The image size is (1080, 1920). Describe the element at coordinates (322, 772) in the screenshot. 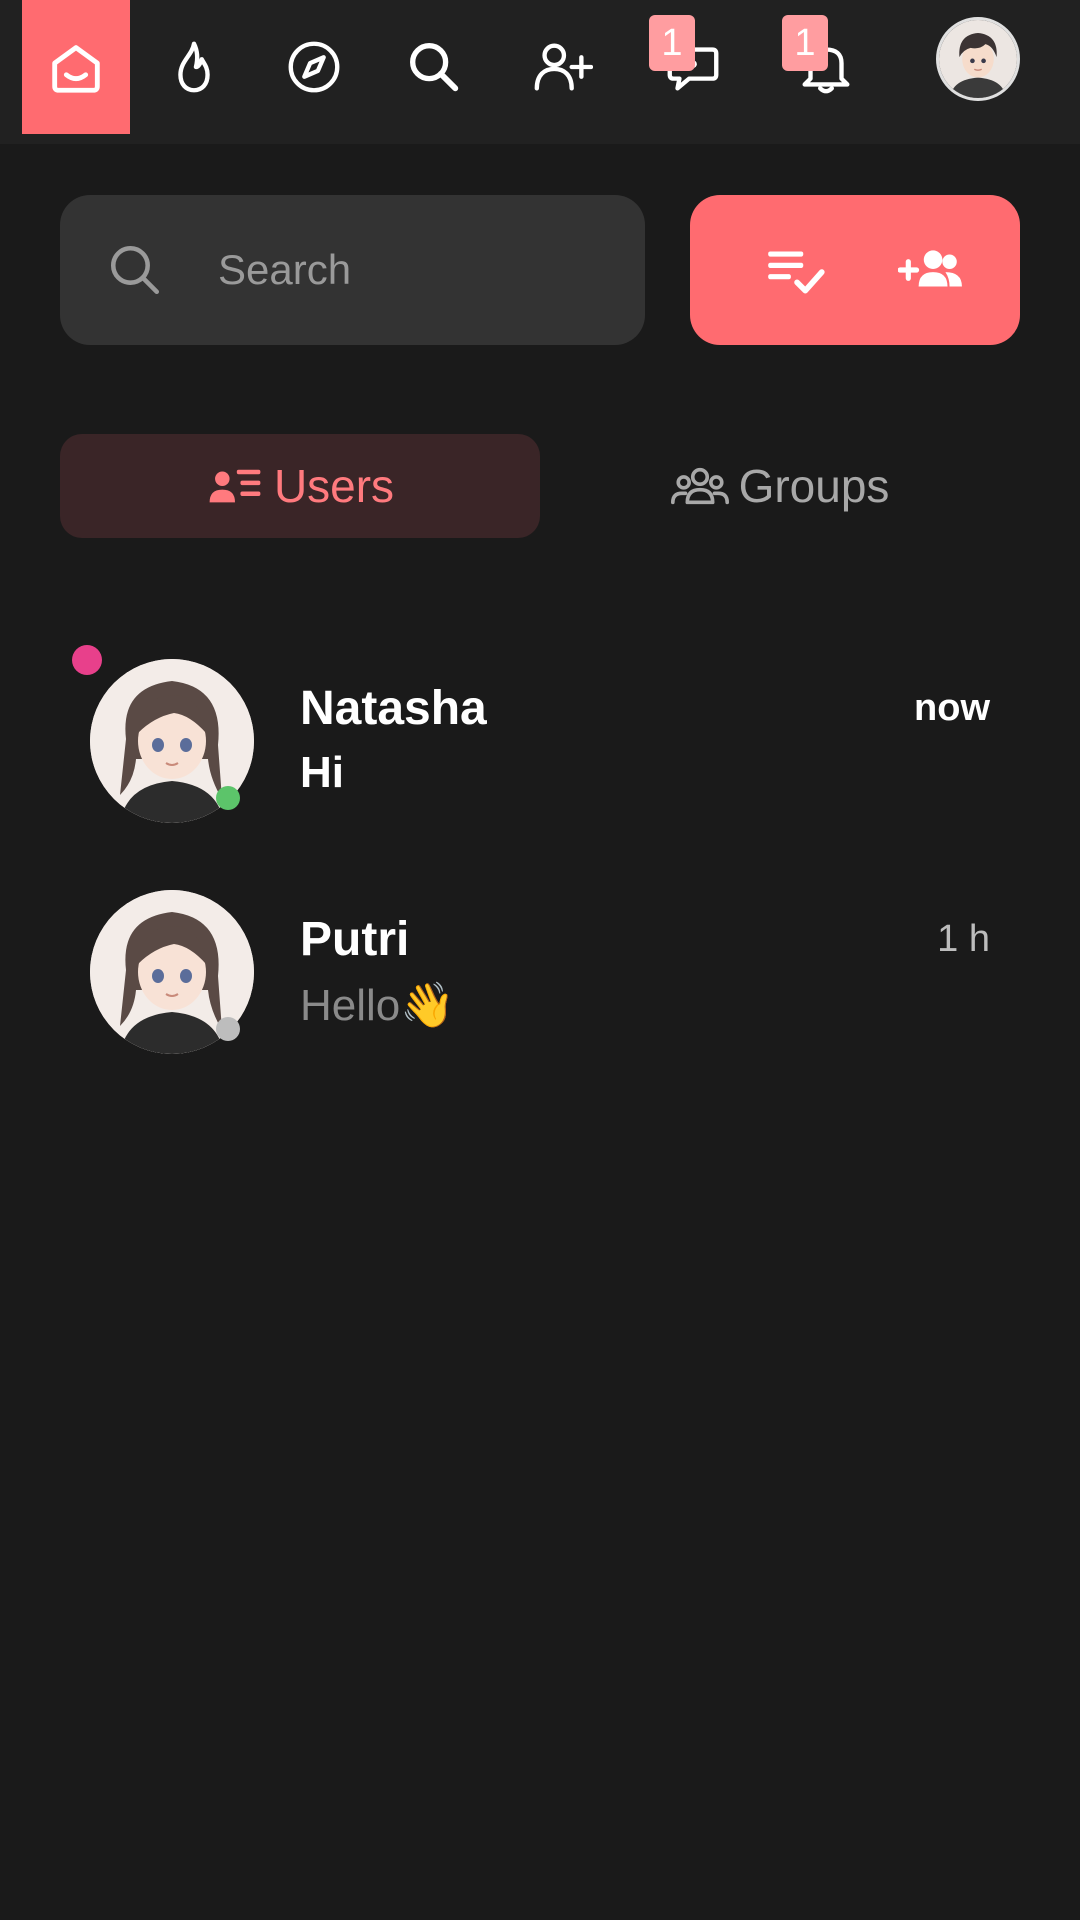

I see `chat-last-message: Hi` at that location.